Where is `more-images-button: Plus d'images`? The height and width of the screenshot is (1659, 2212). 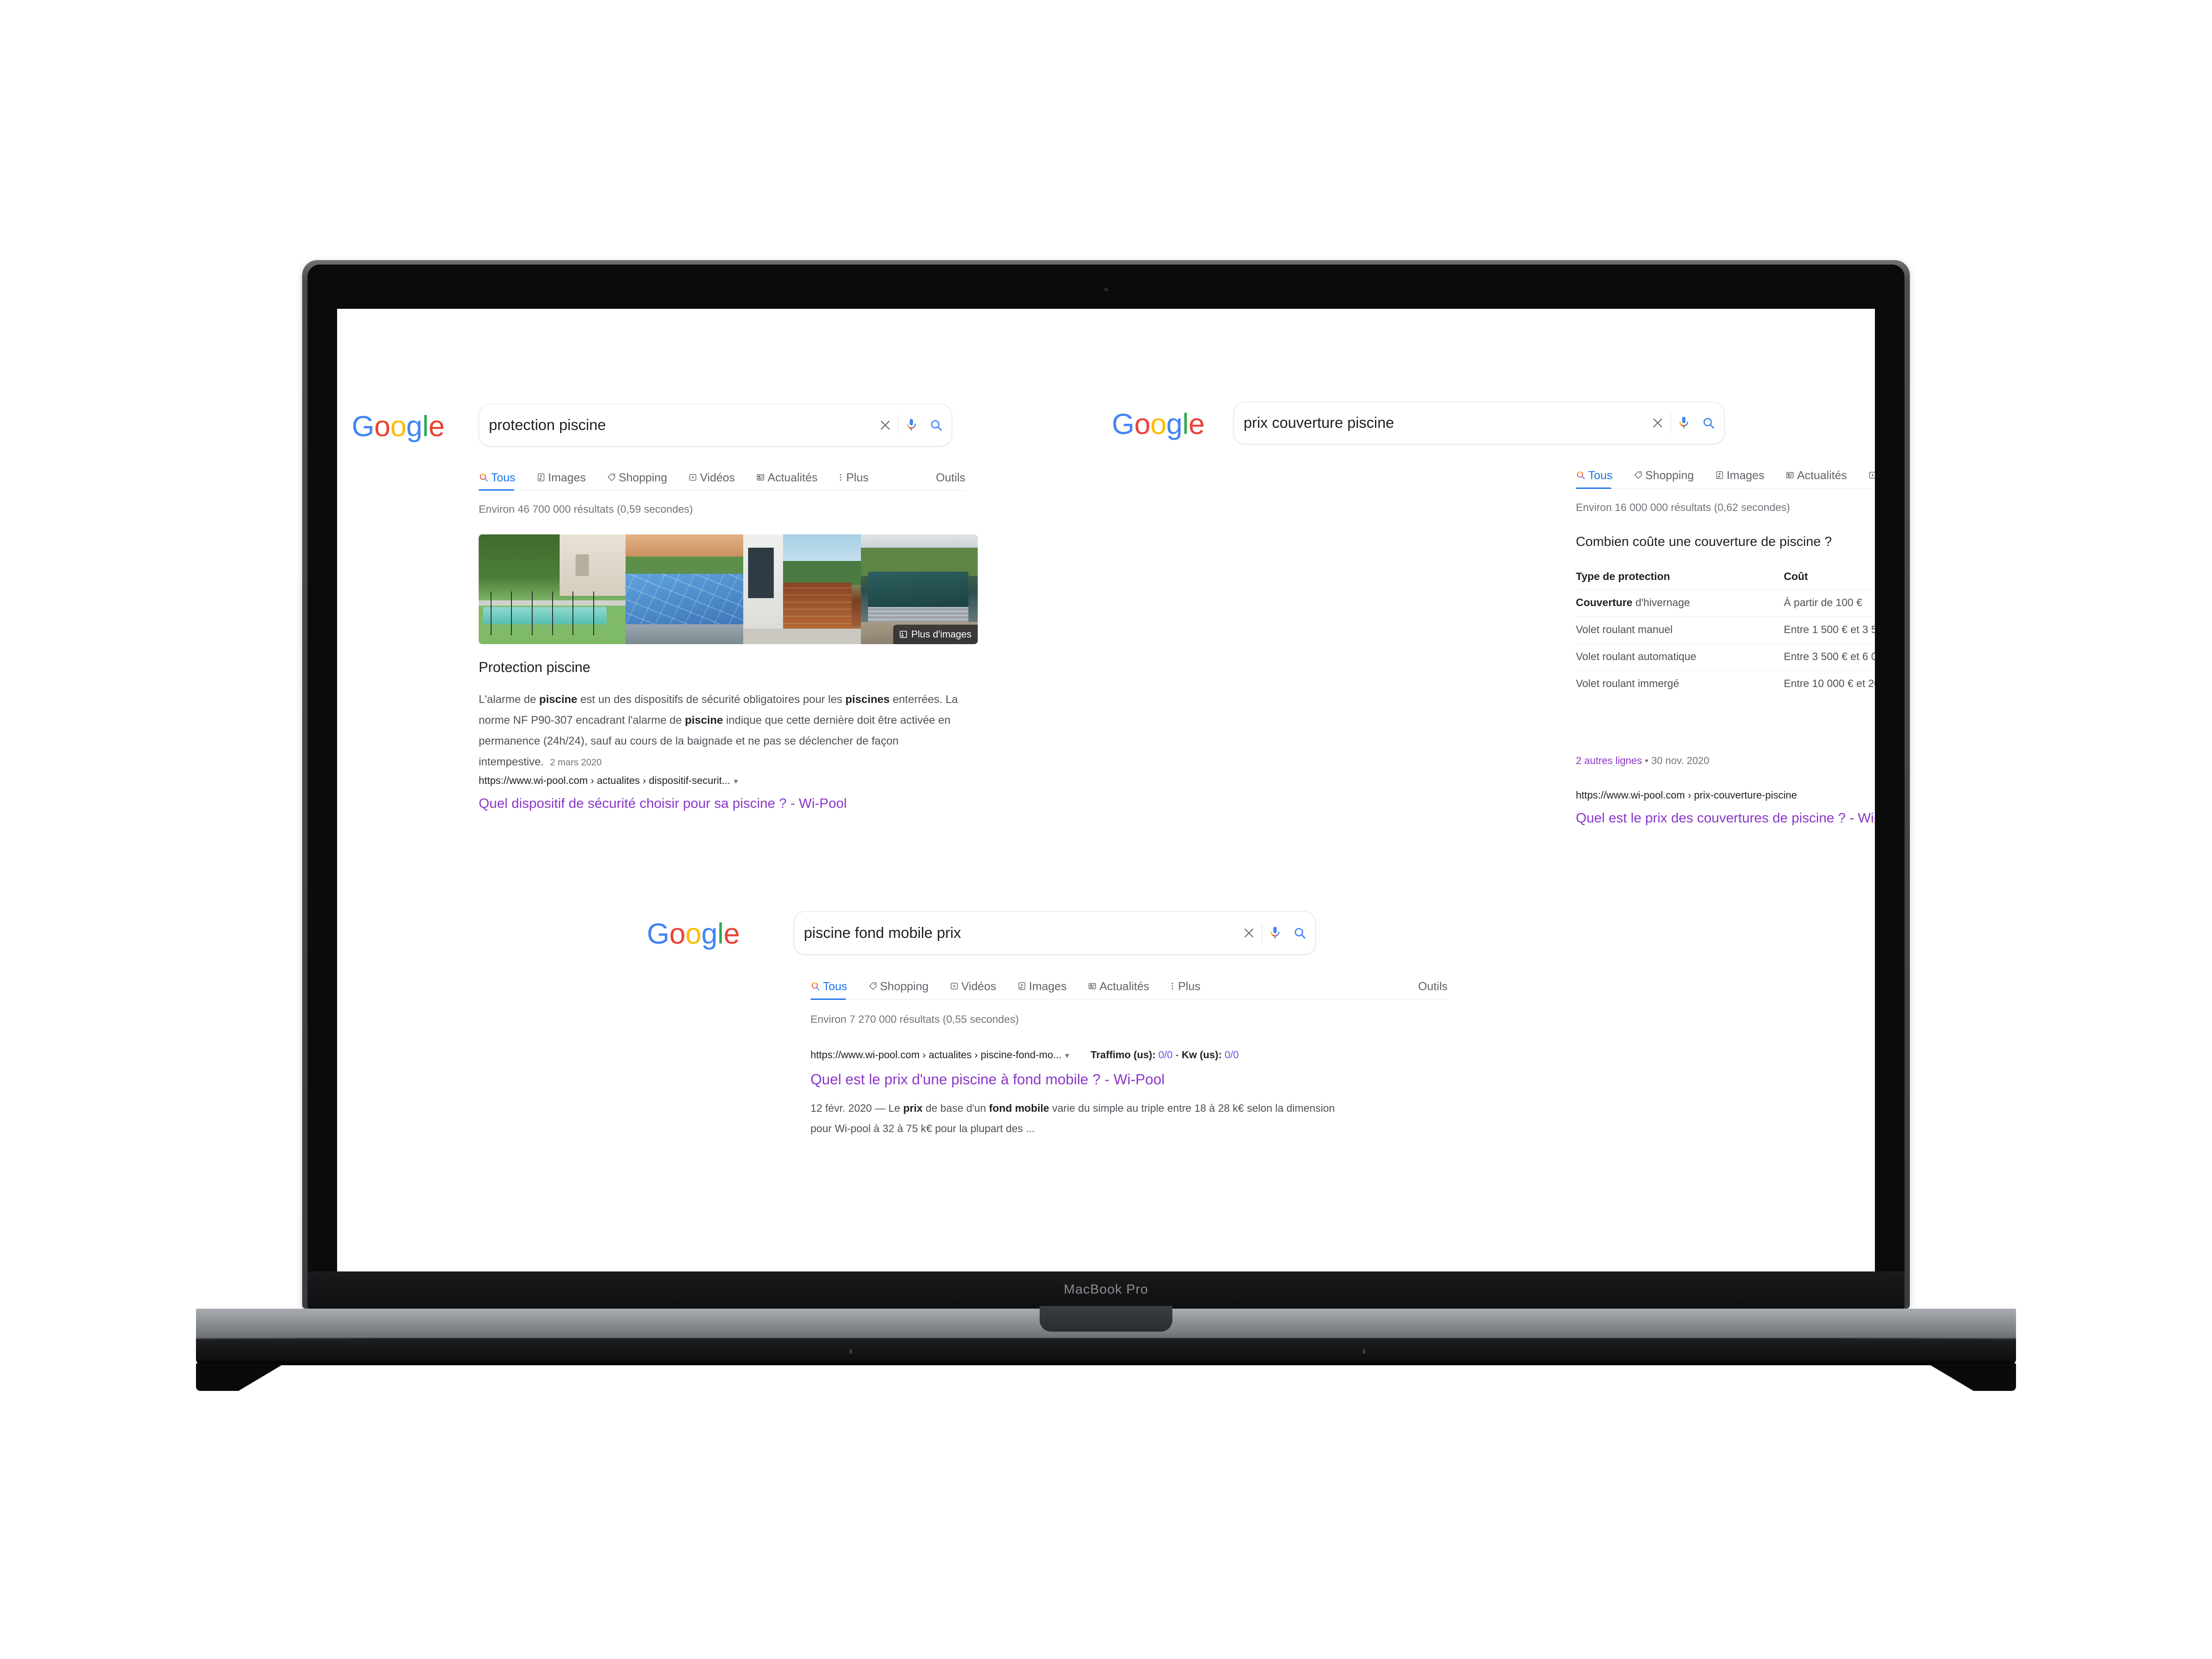 more-images-button: Plus d'images is located at coordinates (936, 634).